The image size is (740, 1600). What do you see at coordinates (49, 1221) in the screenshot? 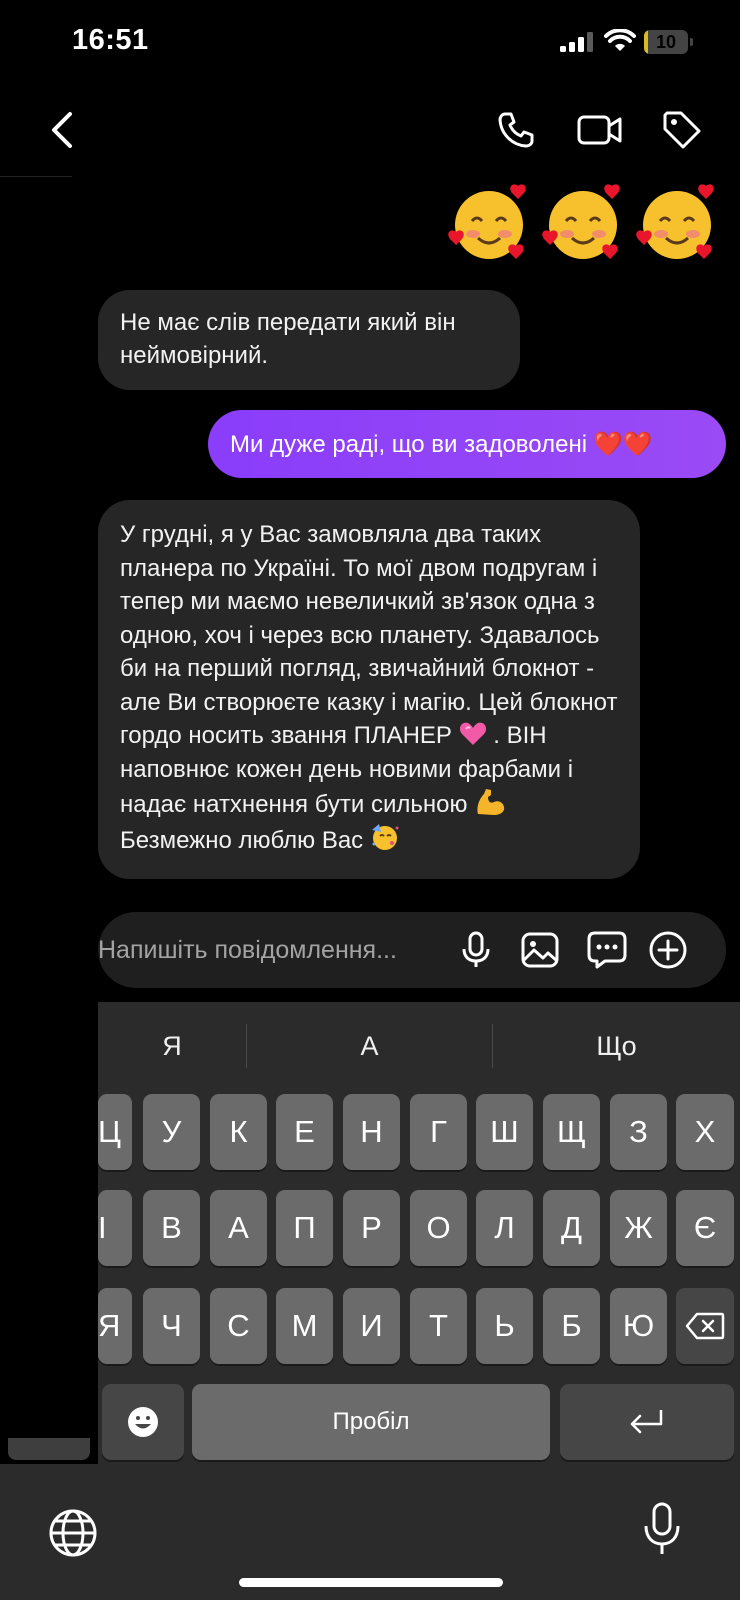
I see `left-overlay-panel` at bounding box center [49, 1221].